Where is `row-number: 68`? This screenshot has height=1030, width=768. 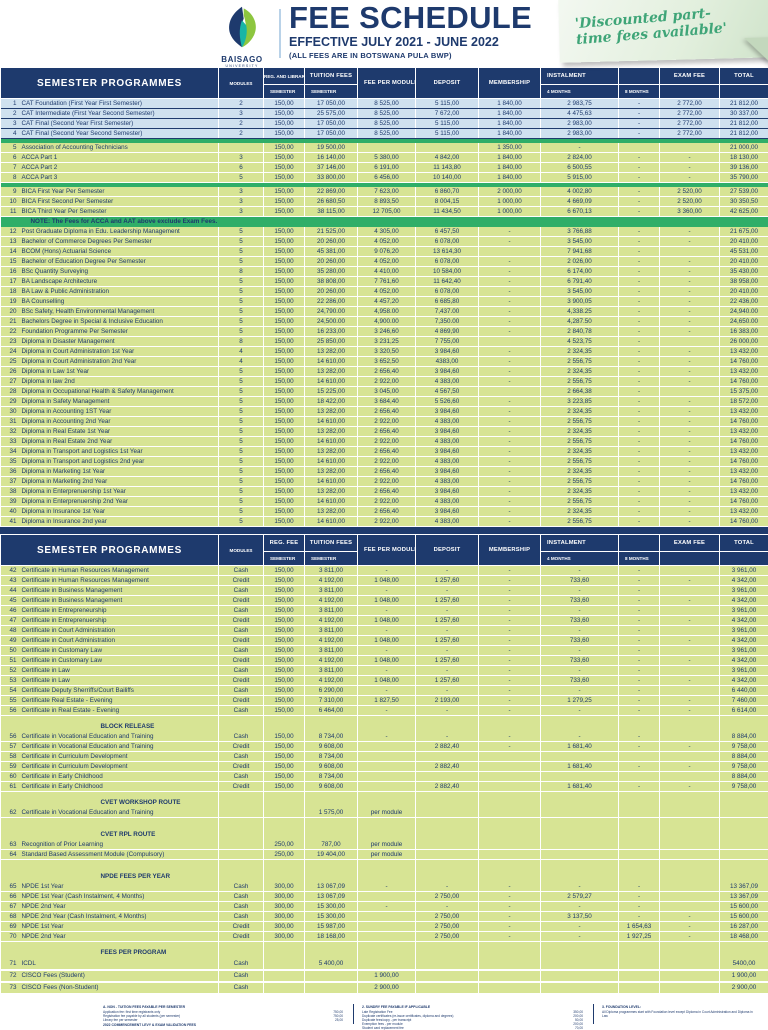 row-number: 68 is located at coordinates (9, 916).